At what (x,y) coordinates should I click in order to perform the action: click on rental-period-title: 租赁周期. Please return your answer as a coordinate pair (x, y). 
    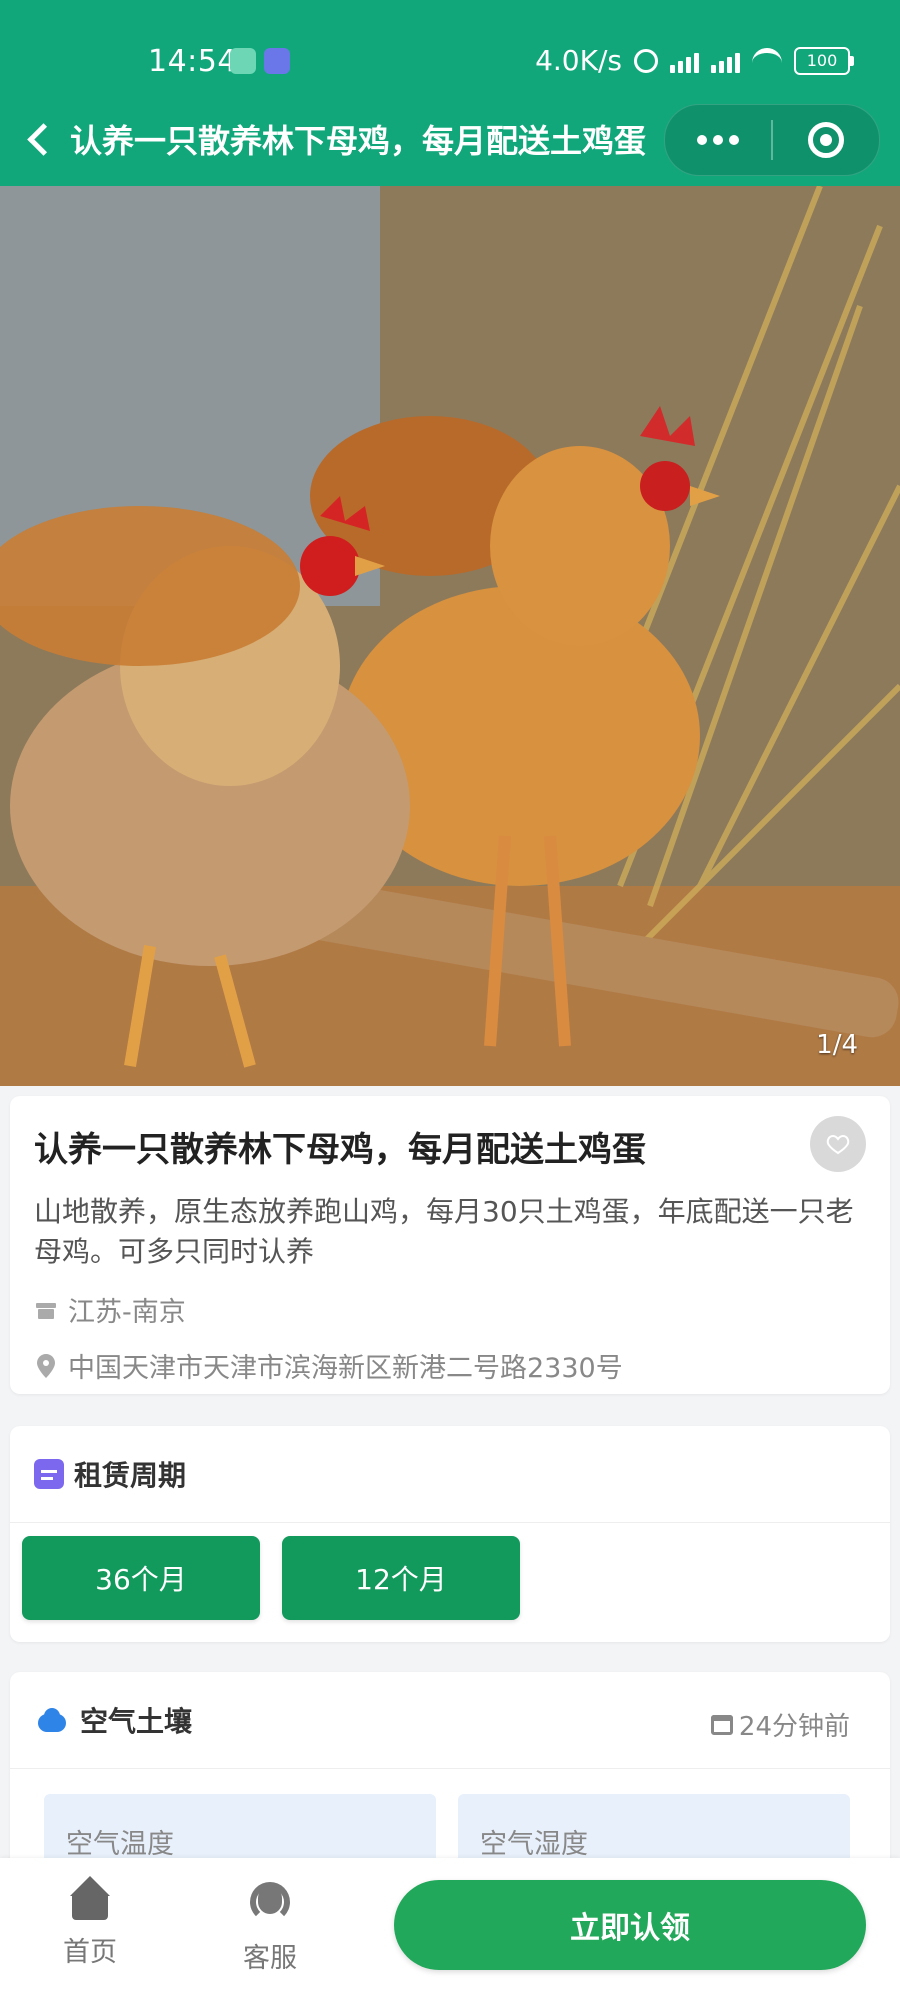
    Looking at the image, I should click on (130, 1475).